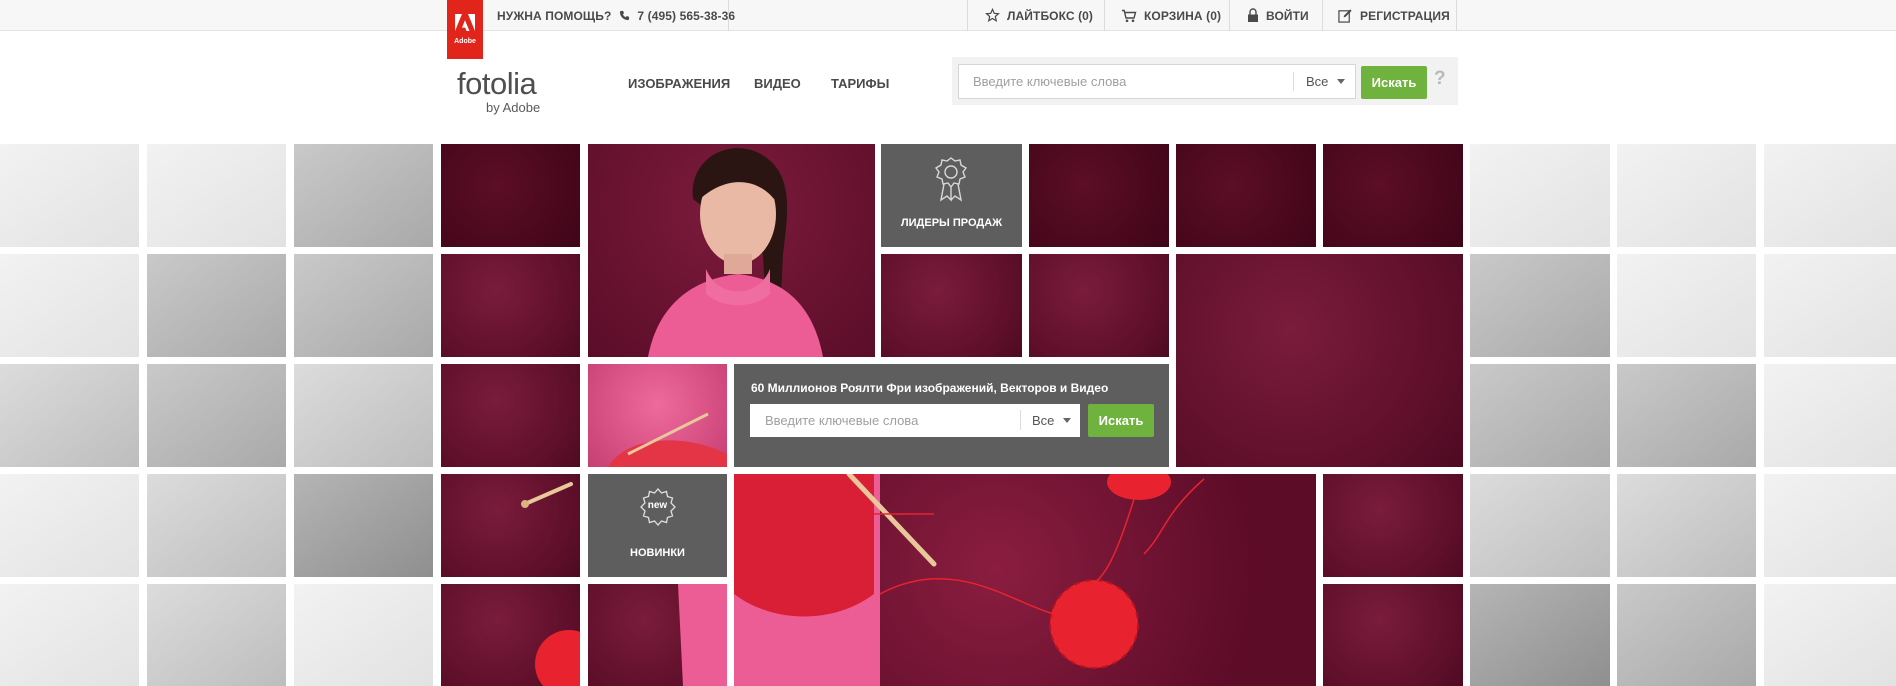 This screenshot has width=1896, height=686. Describe the element at coordinates (915, 420) in the screenshot. I see `hero-search-input` at that location.